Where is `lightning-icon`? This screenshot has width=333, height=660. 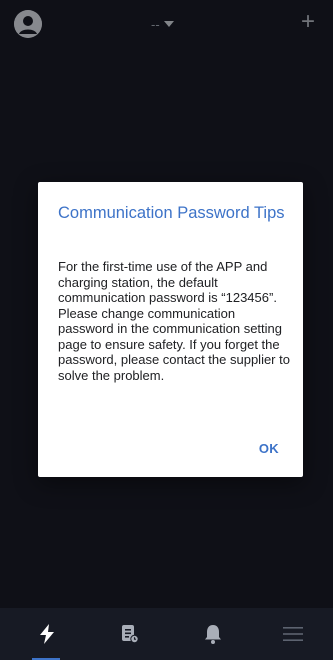
lightning-icon is located at coordinates (46, 634).